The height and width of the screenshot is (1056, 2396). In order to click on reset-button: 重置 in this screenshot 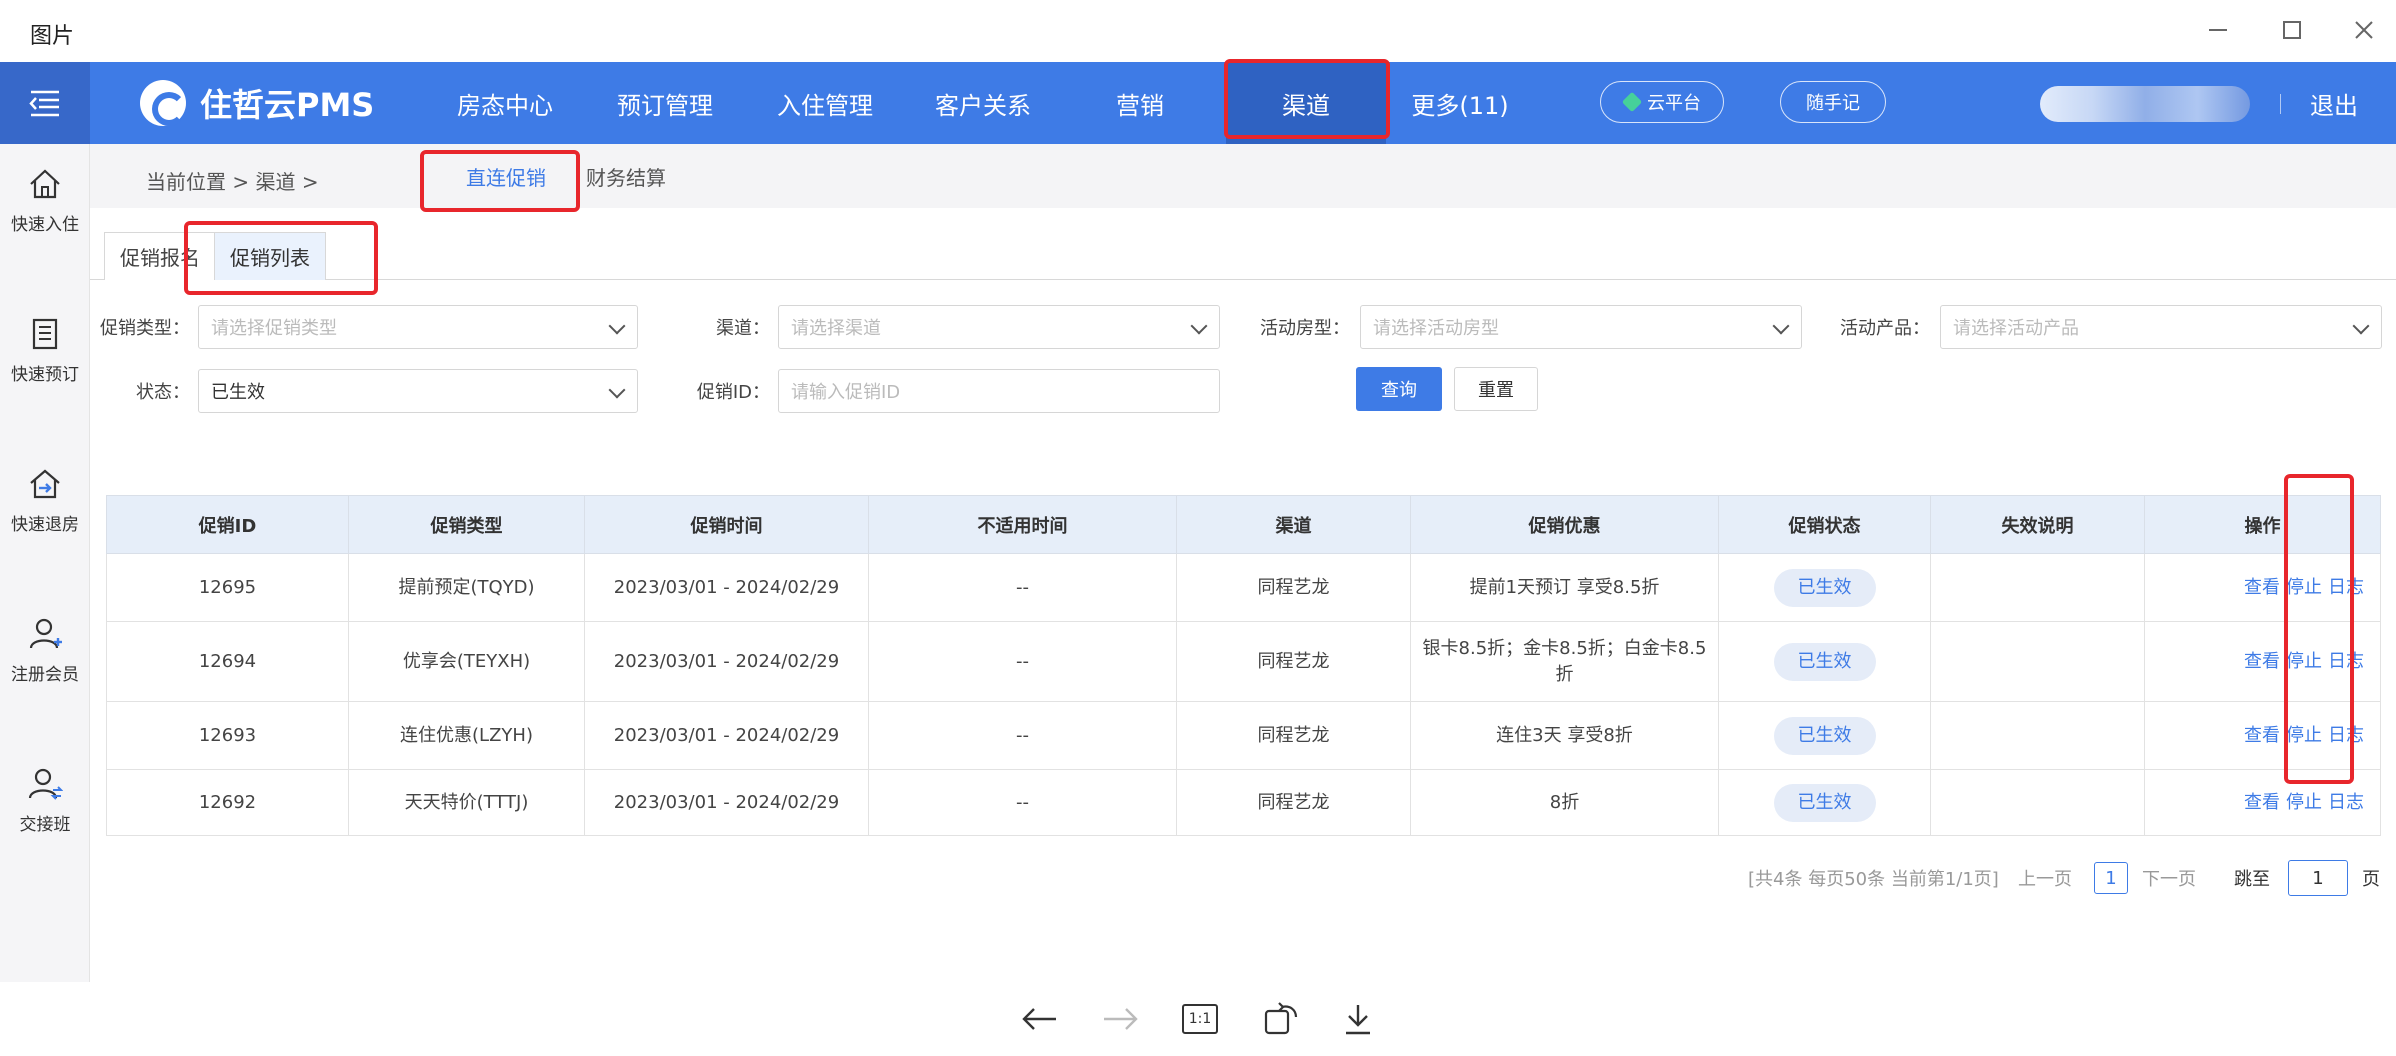, I will do `click(1496, 389)`.